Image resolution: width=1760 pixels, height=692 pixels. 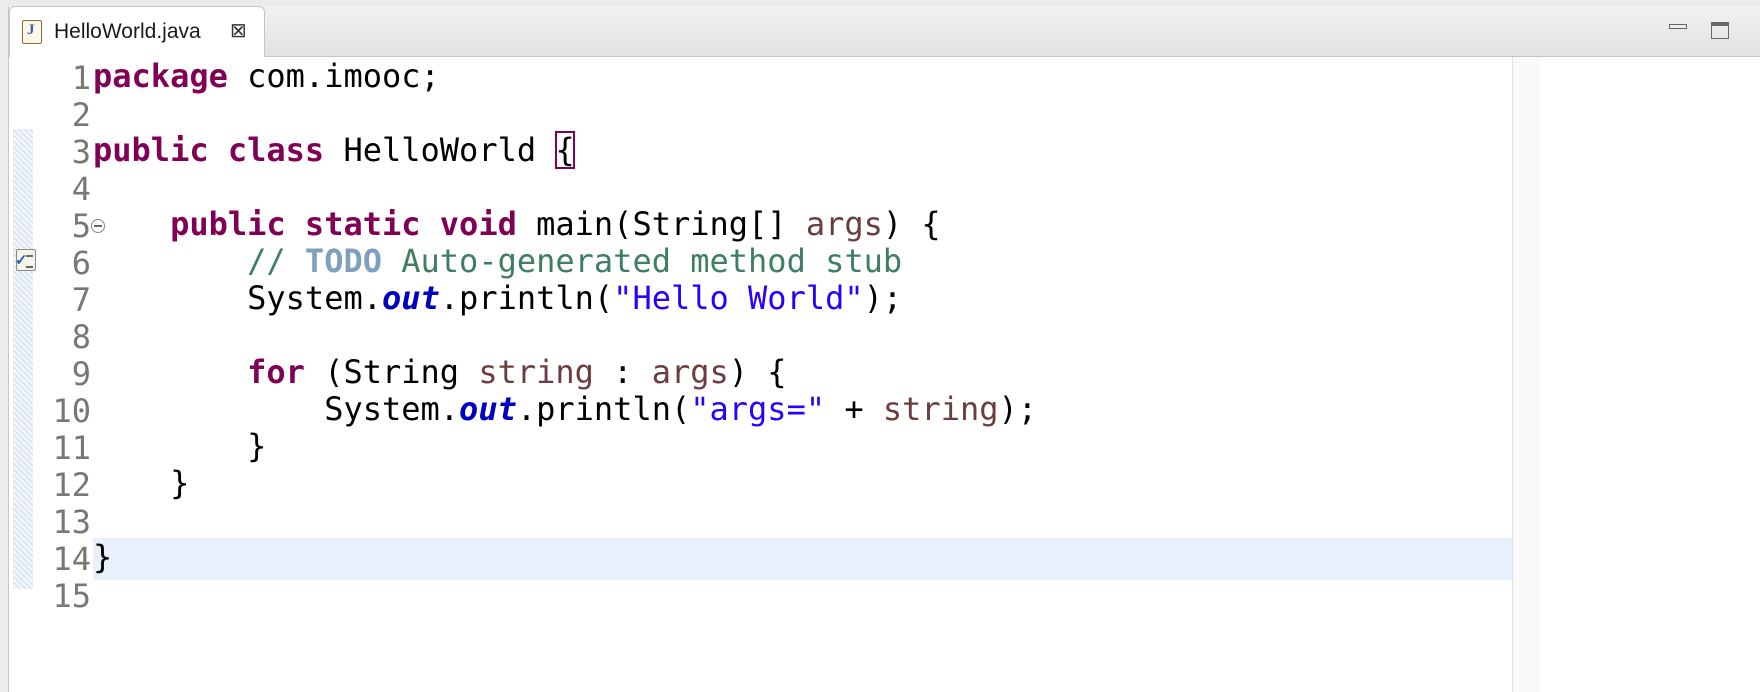 I want to click on line-number: 13, so click(x=71, y=522).